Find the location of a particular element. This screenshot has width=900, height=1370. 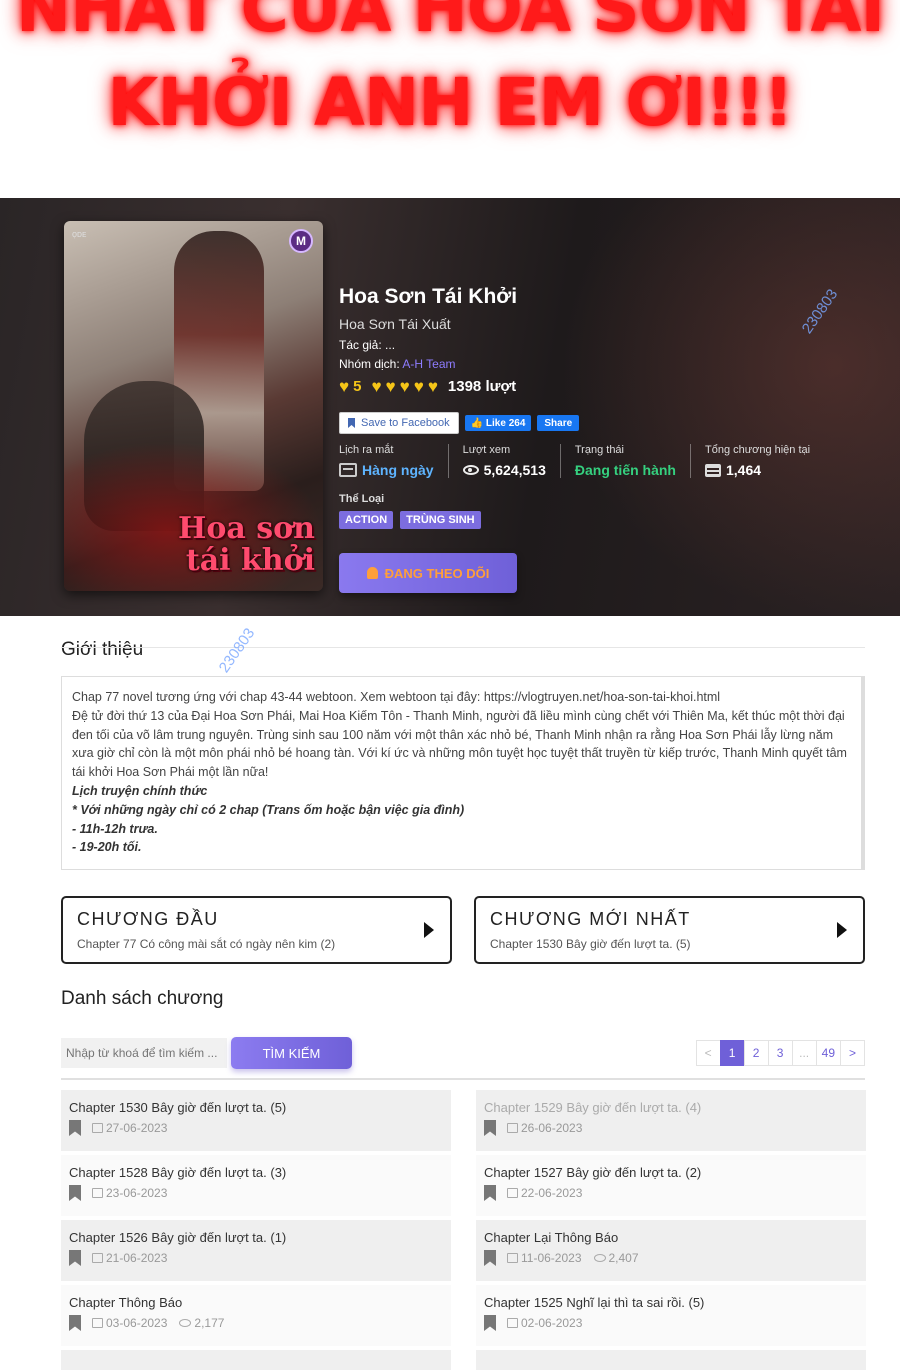

pagination: < 1 2 3 ... 49 > is located at coordinates (780, 1053).